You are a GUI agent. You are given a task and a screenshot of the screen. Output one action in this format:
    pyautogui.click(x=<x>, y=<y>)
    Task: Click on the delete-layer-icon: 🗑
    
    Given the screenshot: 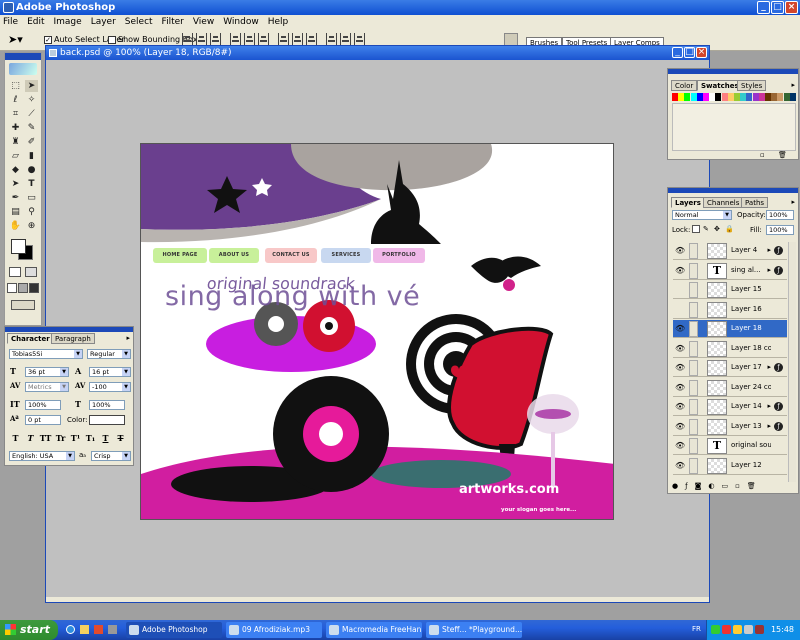 What is the action you would take?
    pyautogui.click(x=751, y=486)
    